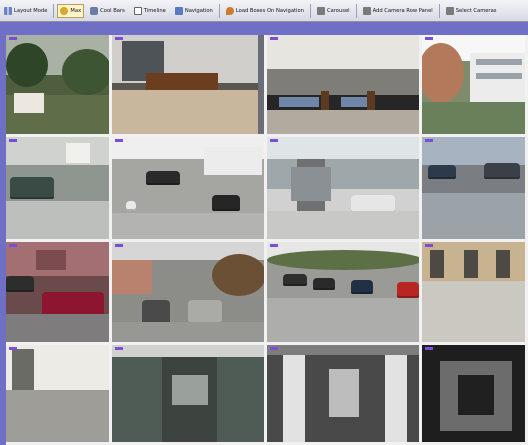  I want to click on toolbar-item-cool-bars: Cool Bars, so click(107, 11).